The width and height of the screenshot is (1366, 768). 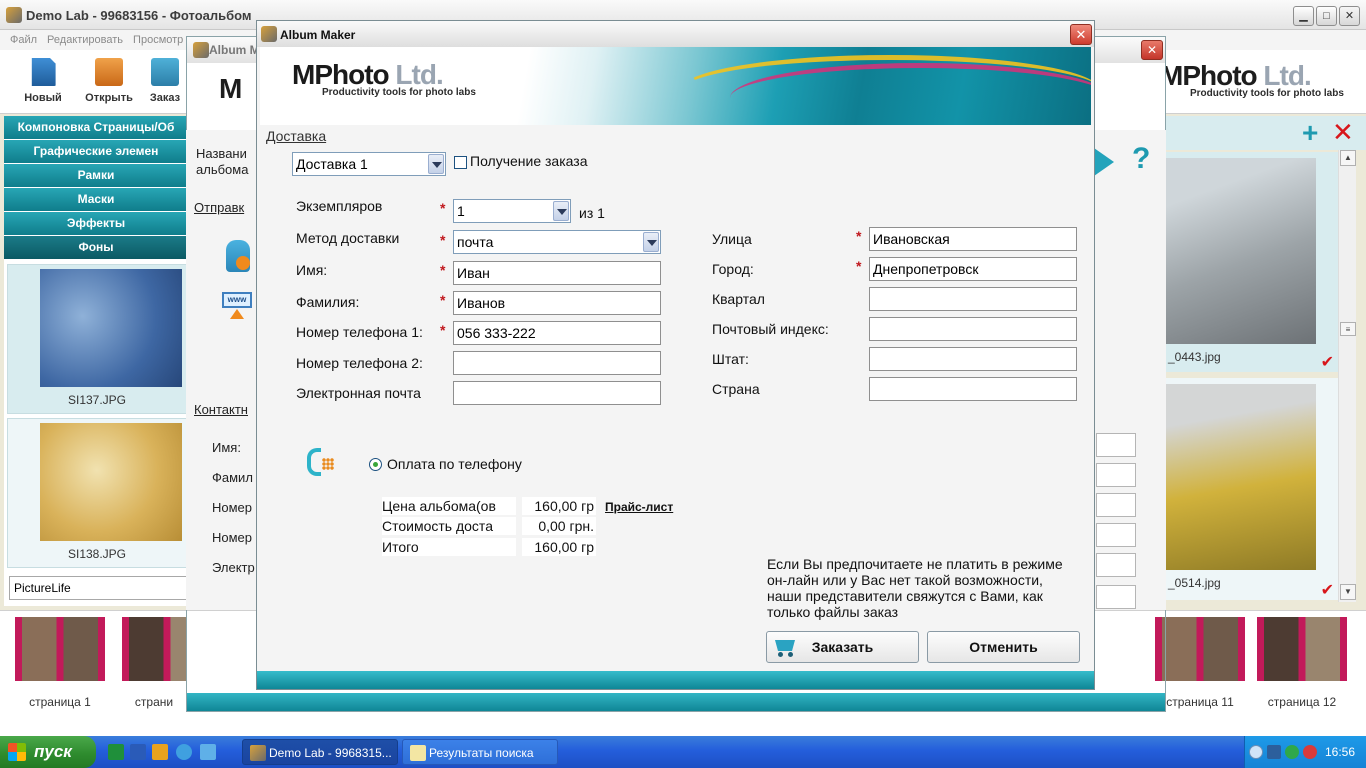 I want to click on street-input: Ивановская, so click(x=973, y=239).